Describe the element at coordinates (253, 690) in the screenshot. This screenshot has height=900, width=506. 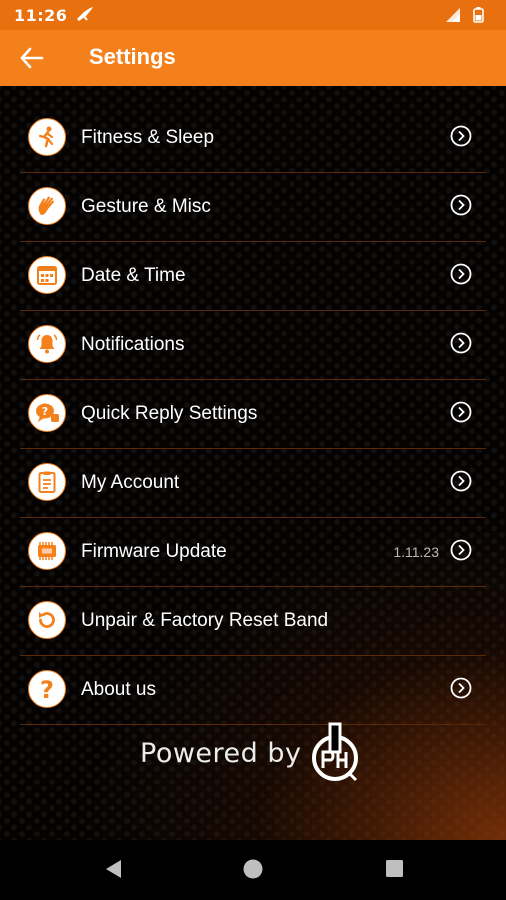
I see `settings-item-about-us: ? About us` at that location.